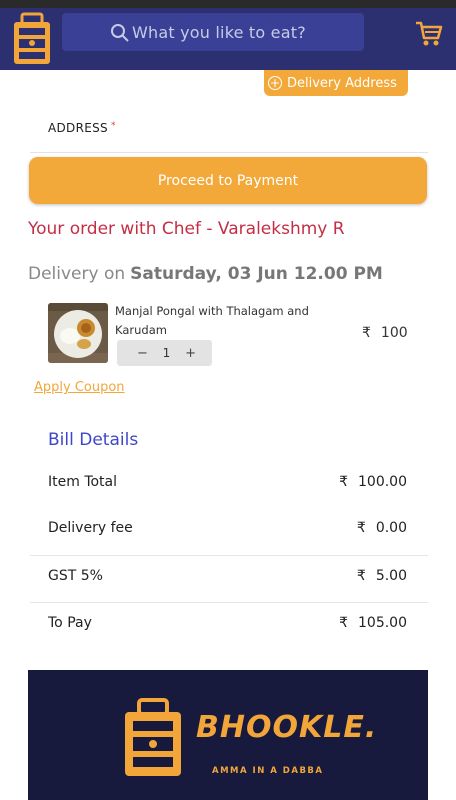 This screenshot has width=456, height=800. I want to click on order-chef-title: Your order with Chef - Varalekshmy R, so click(186, 229).